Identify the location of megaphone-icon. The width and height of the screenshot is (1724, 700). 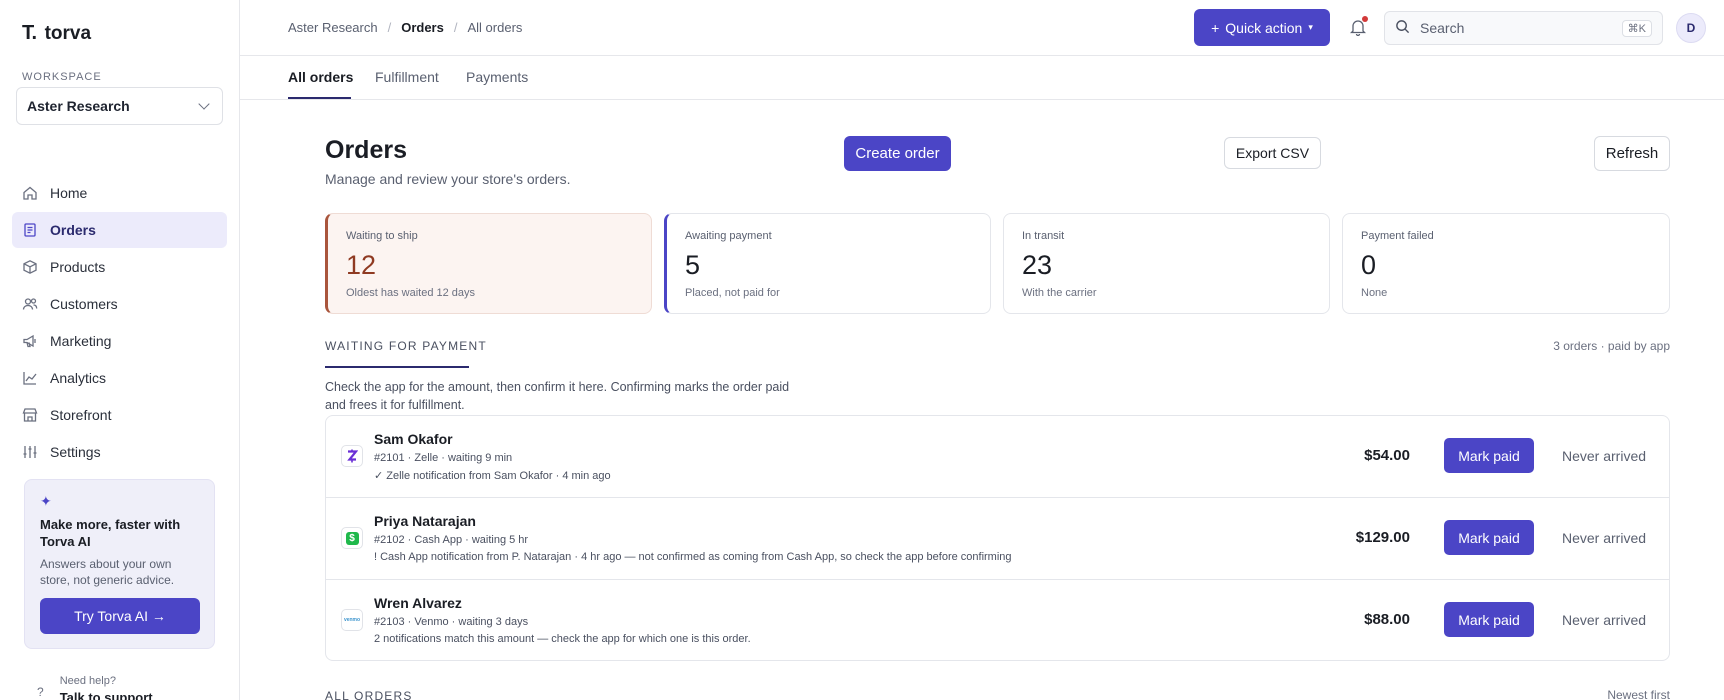
(30, 341).